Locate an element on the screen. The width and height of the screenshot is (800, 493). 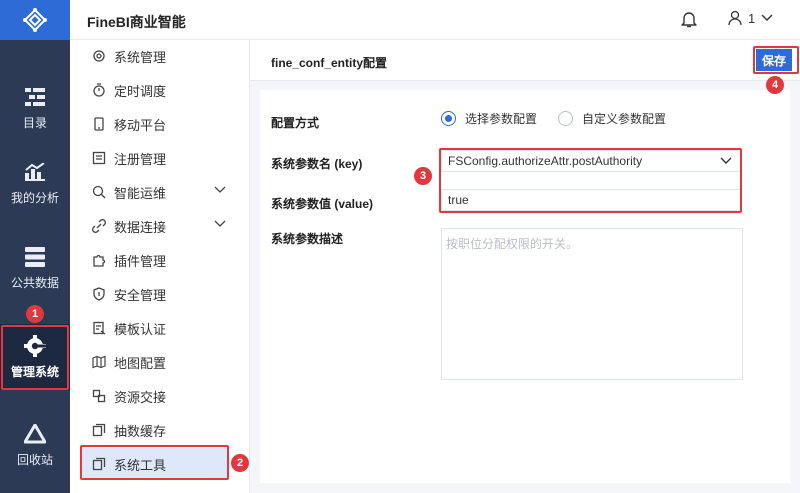
left-rail: 目录 我的分析 公共数据 管理系统 回收站 is located at coordinates (35, 246).